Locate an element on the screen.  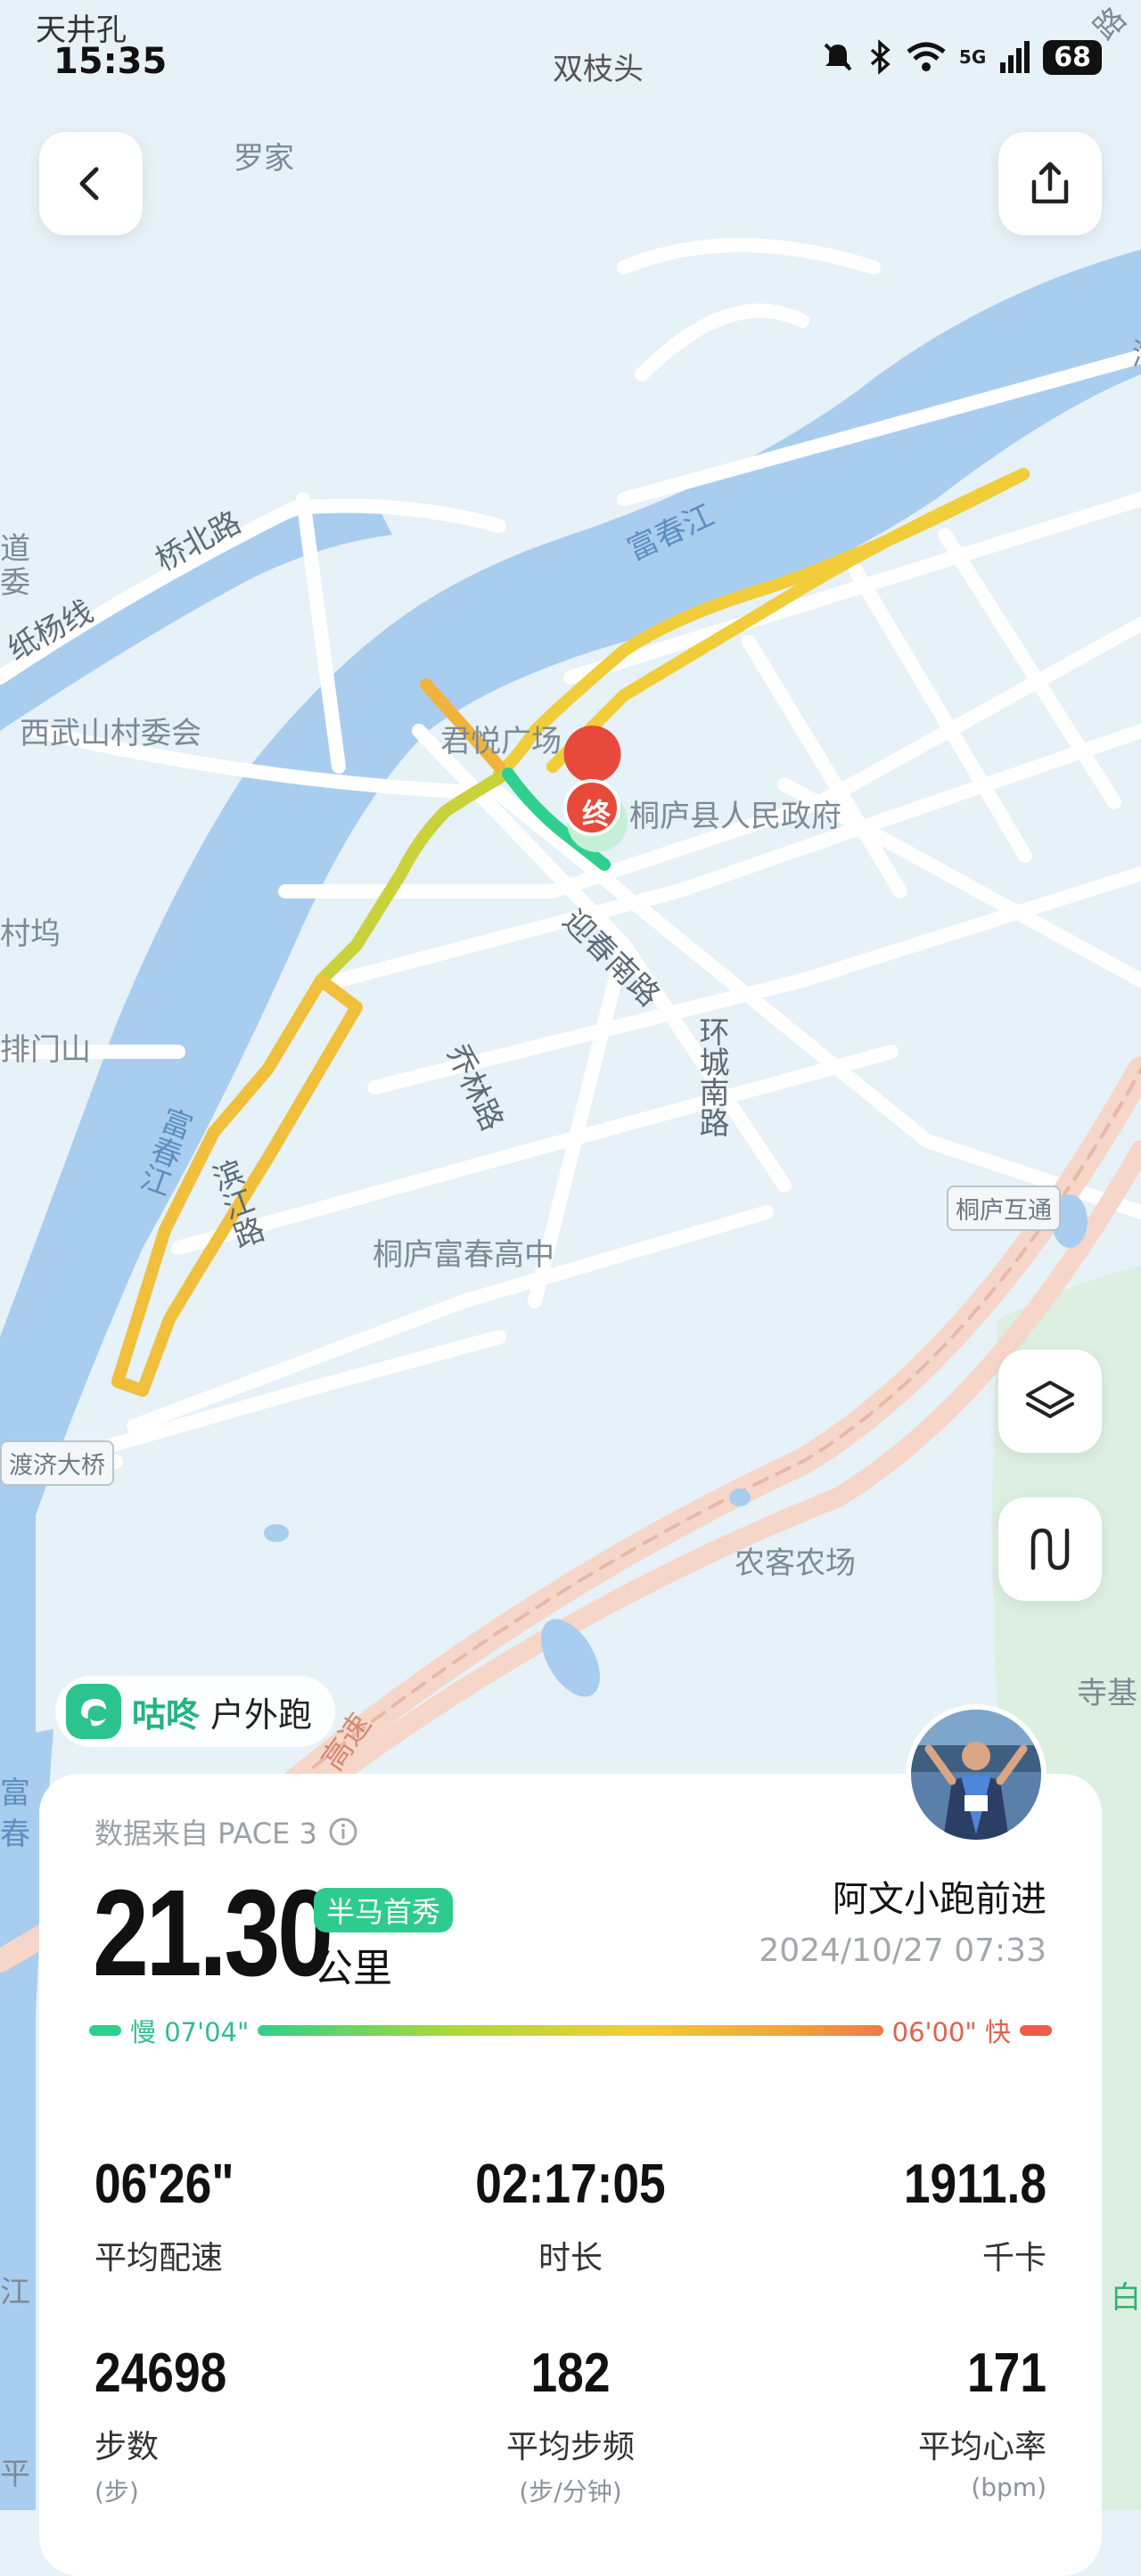
mute-bell-icon is located at coordinates (838, 57).